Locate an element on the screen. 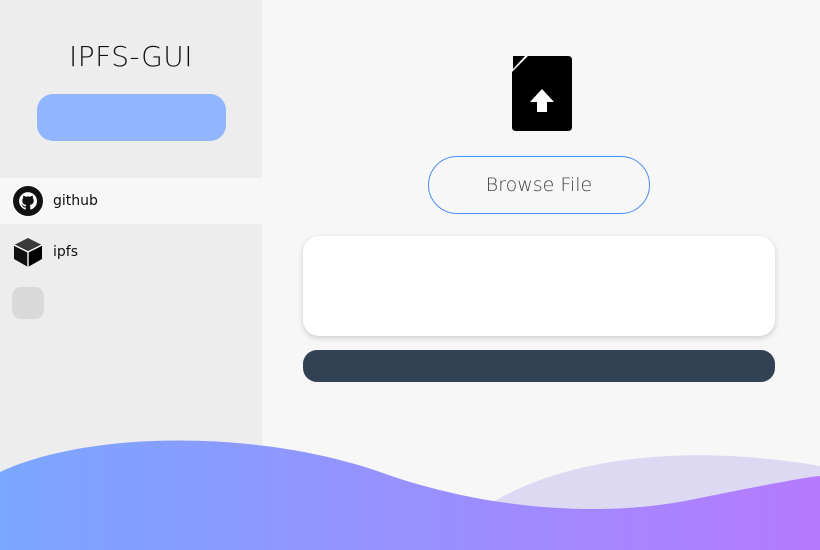 This screenshot has height=550, width=820. sidebar-item-ipfs: ipfs is located at coordinates (131, 252).